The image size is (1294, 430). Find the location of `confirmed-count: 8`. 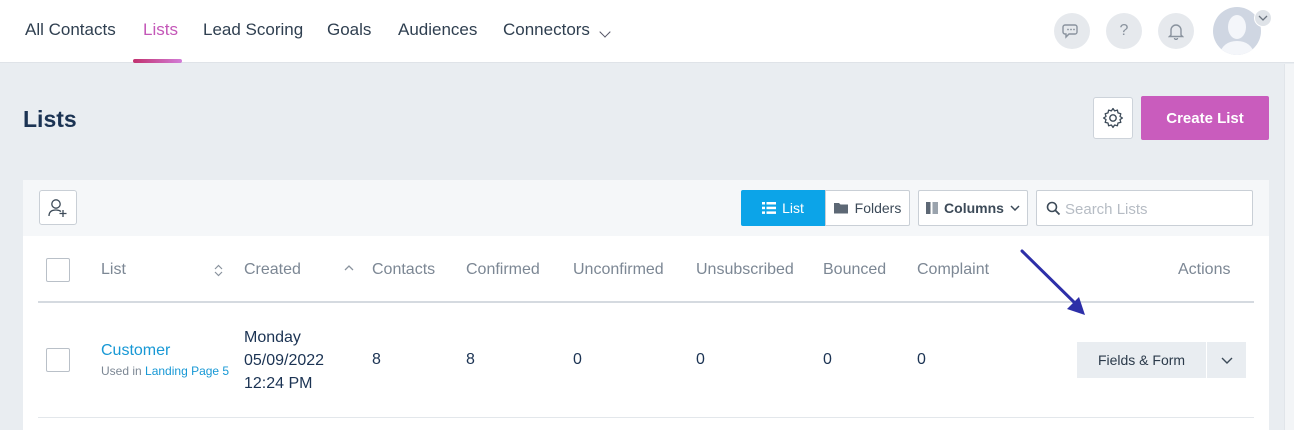

confirmed-count: 8 is located at coordinates (470, 359).